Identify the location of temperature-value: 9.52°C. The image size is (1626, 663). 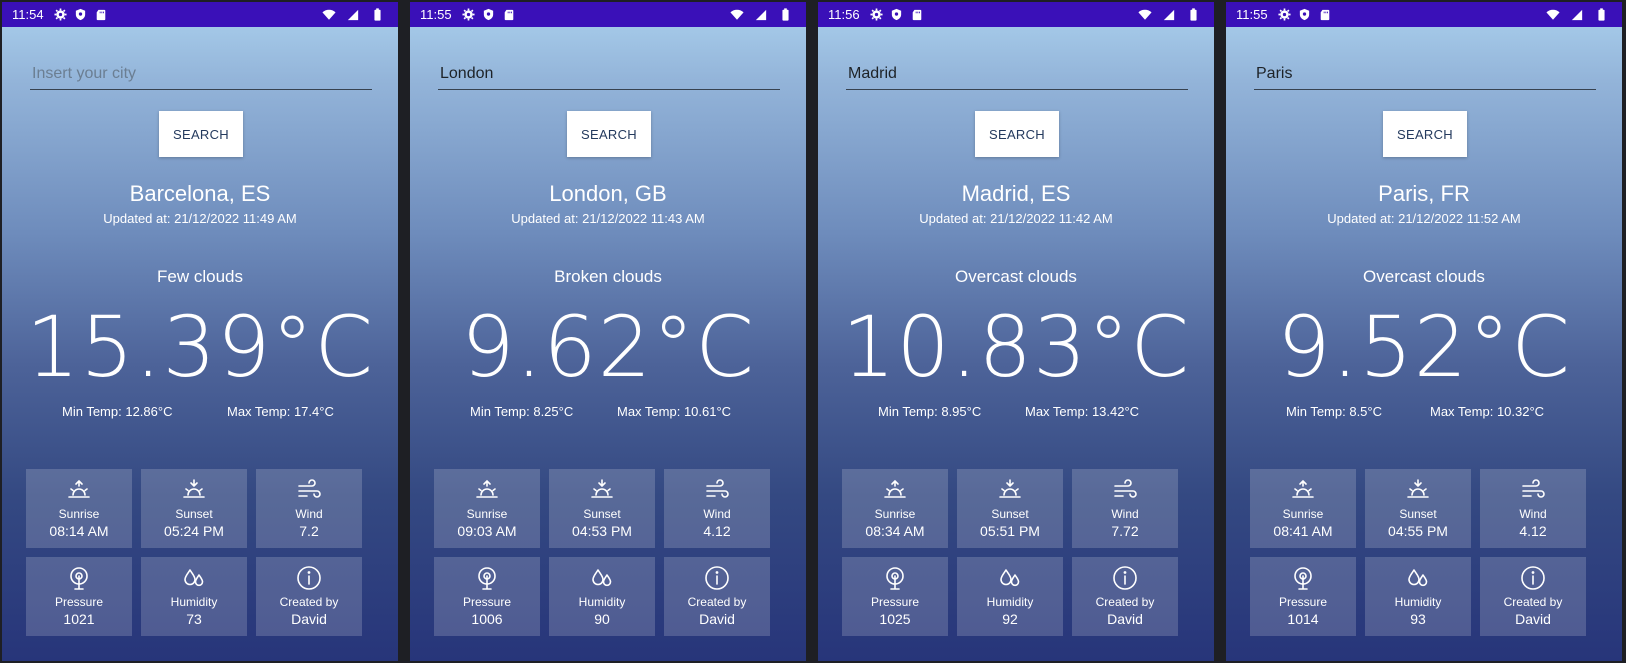
(1424, 347).